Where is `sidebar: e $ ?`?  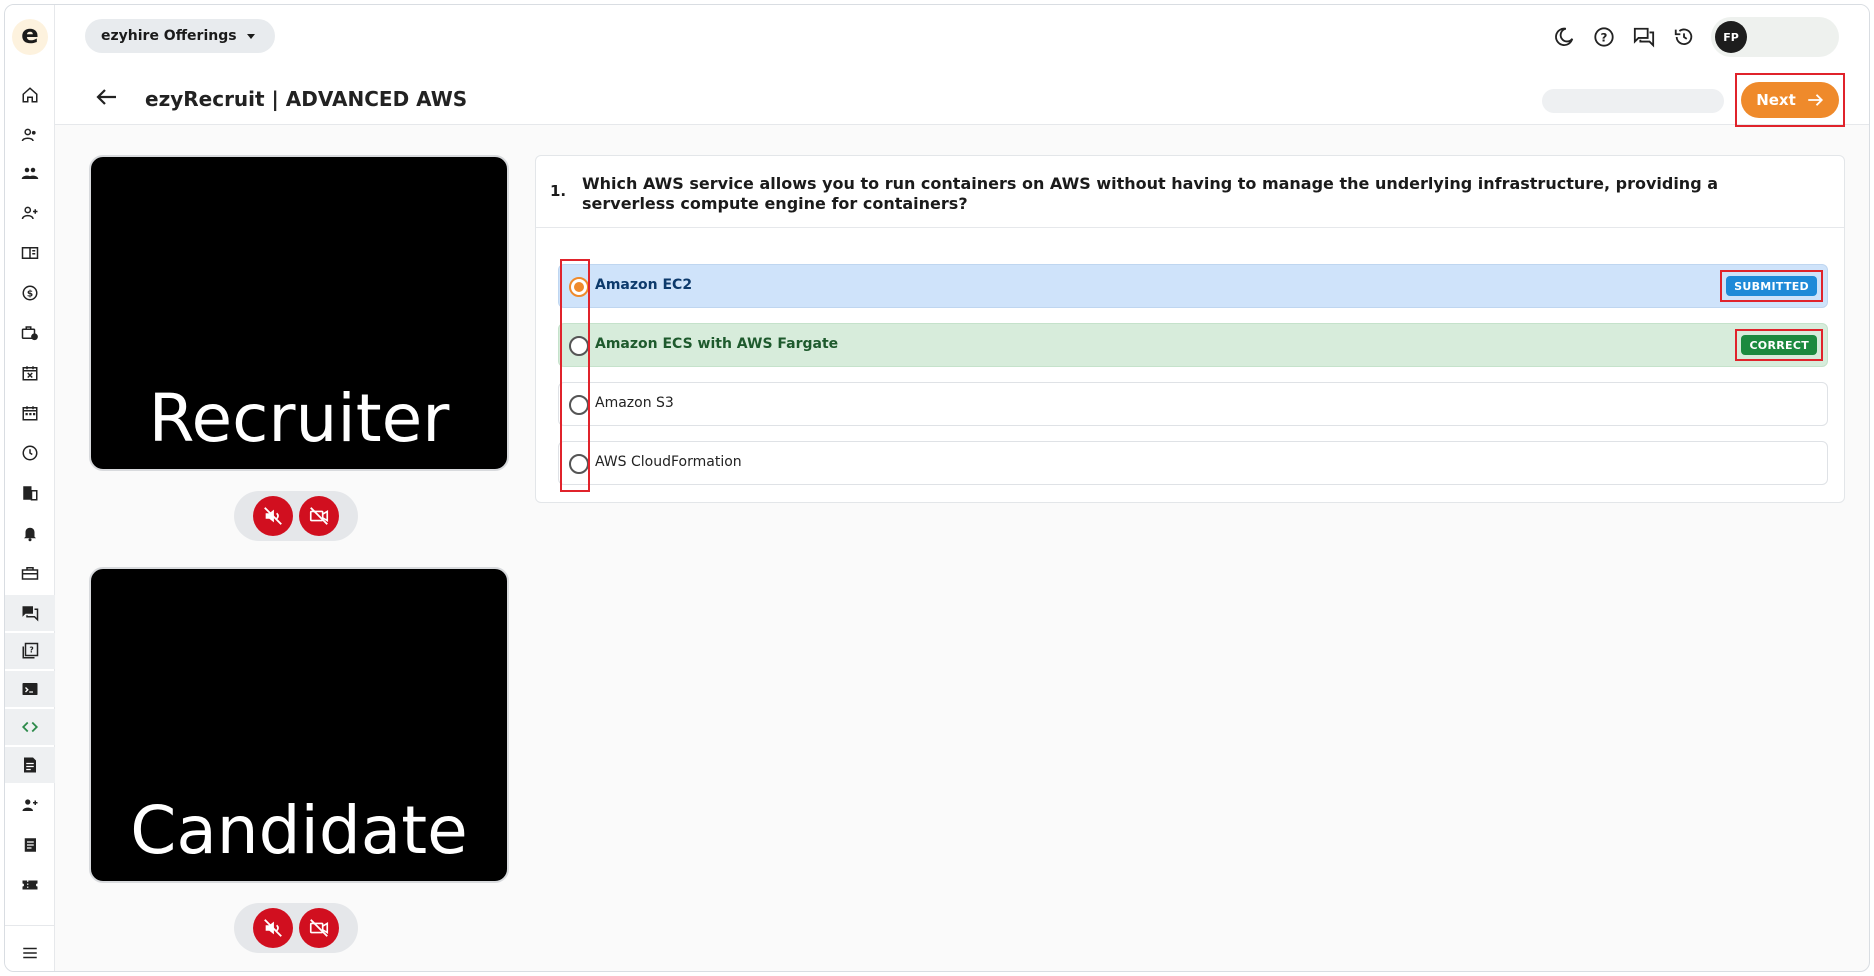 sidebar: e $ ? is located at coordinates (30, 488).